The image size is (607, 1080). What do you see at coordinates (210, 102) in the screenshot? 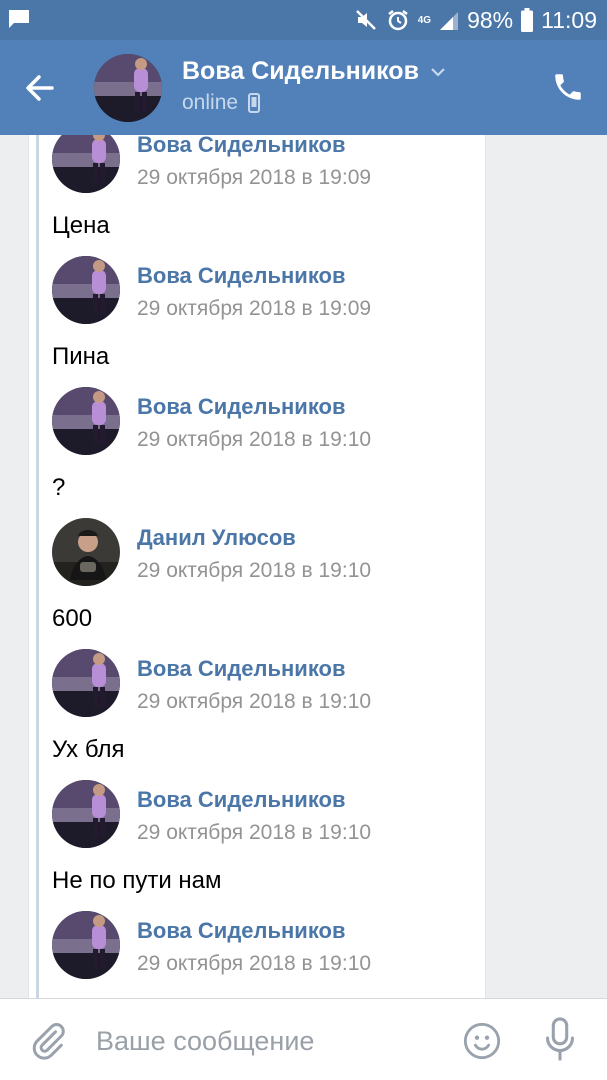
I see `status-text: online` at bounding box center [210, 102].